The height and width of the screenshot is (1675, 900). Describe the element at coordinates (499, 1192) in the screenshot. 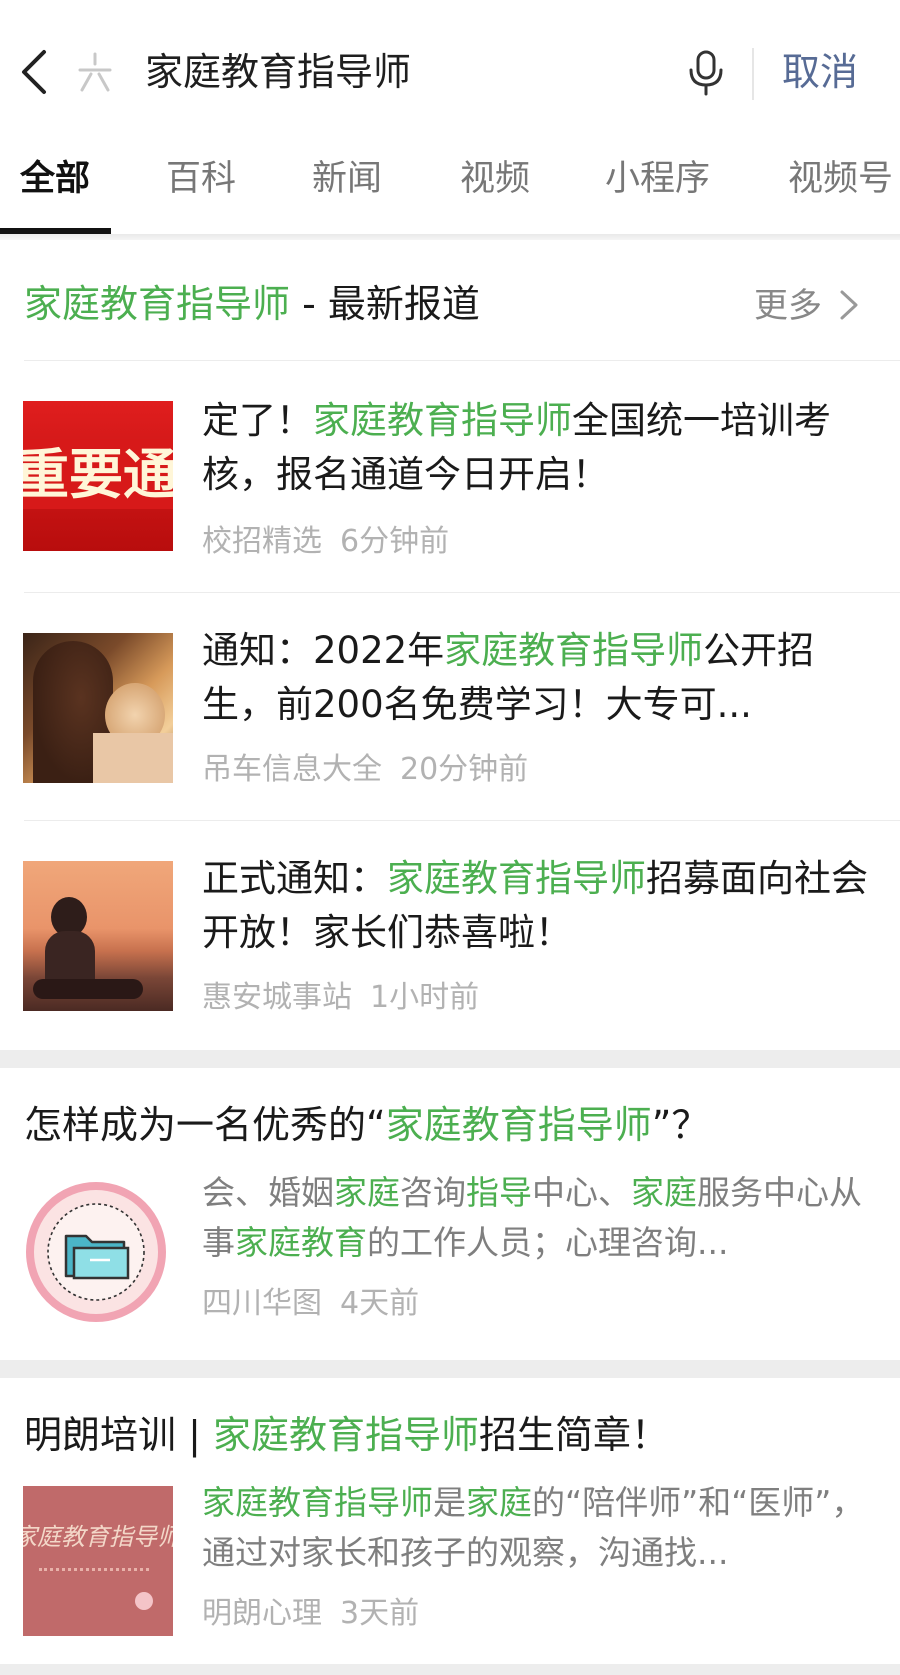

I see `snippet-keyword: 指导` at that location.